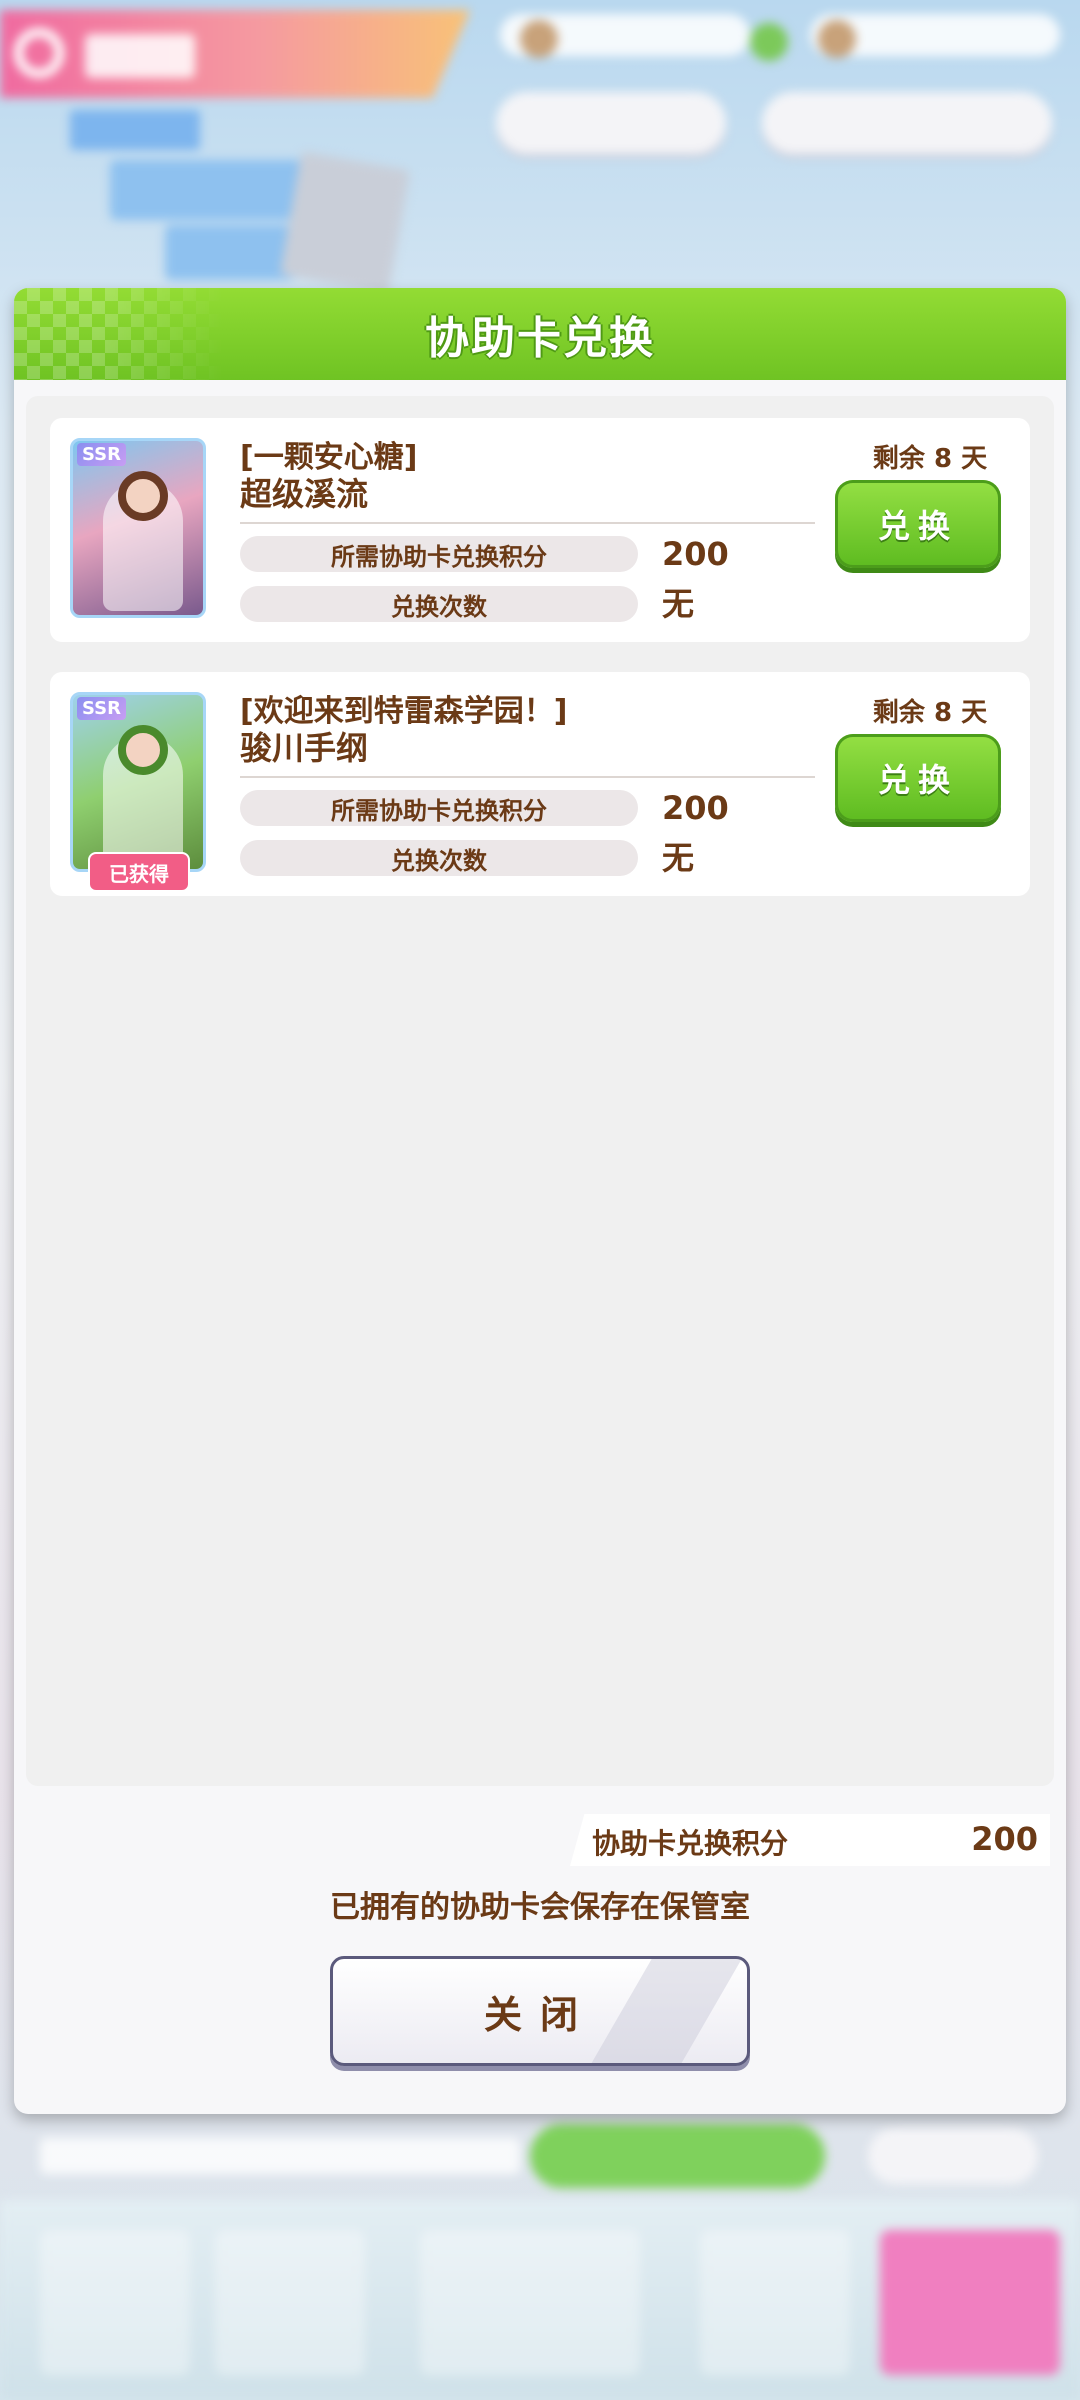 This screenshot has width=1080, height=2400. What do you see at coordinates (769, 42) in the screenshot?
I see `bg-plus-icon` at bounding box center [769, 42].